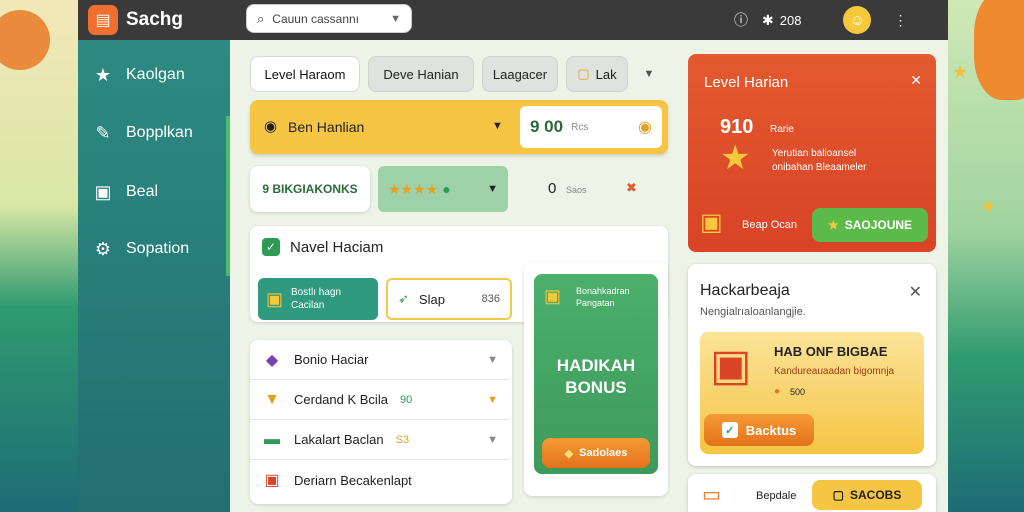 Image resolution: width=1024 pixels, height=512 pixels. I want to click on list-item-label: Cerdand K Bcila, so click(341, 399).